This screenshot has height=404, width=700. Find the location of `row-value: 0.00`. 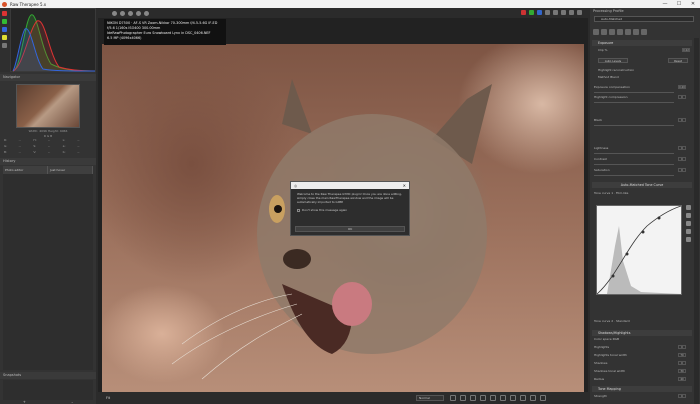

row-value: 0.00 is located at coordinates (682, 87).